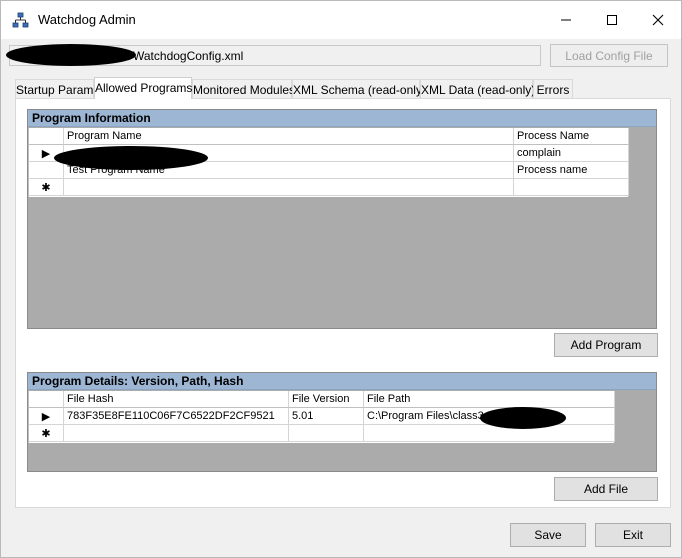  What do you see at coordinates (176, 433) in the screenshot?
I see `file-hash-cell` at bounding box center [176, 433].